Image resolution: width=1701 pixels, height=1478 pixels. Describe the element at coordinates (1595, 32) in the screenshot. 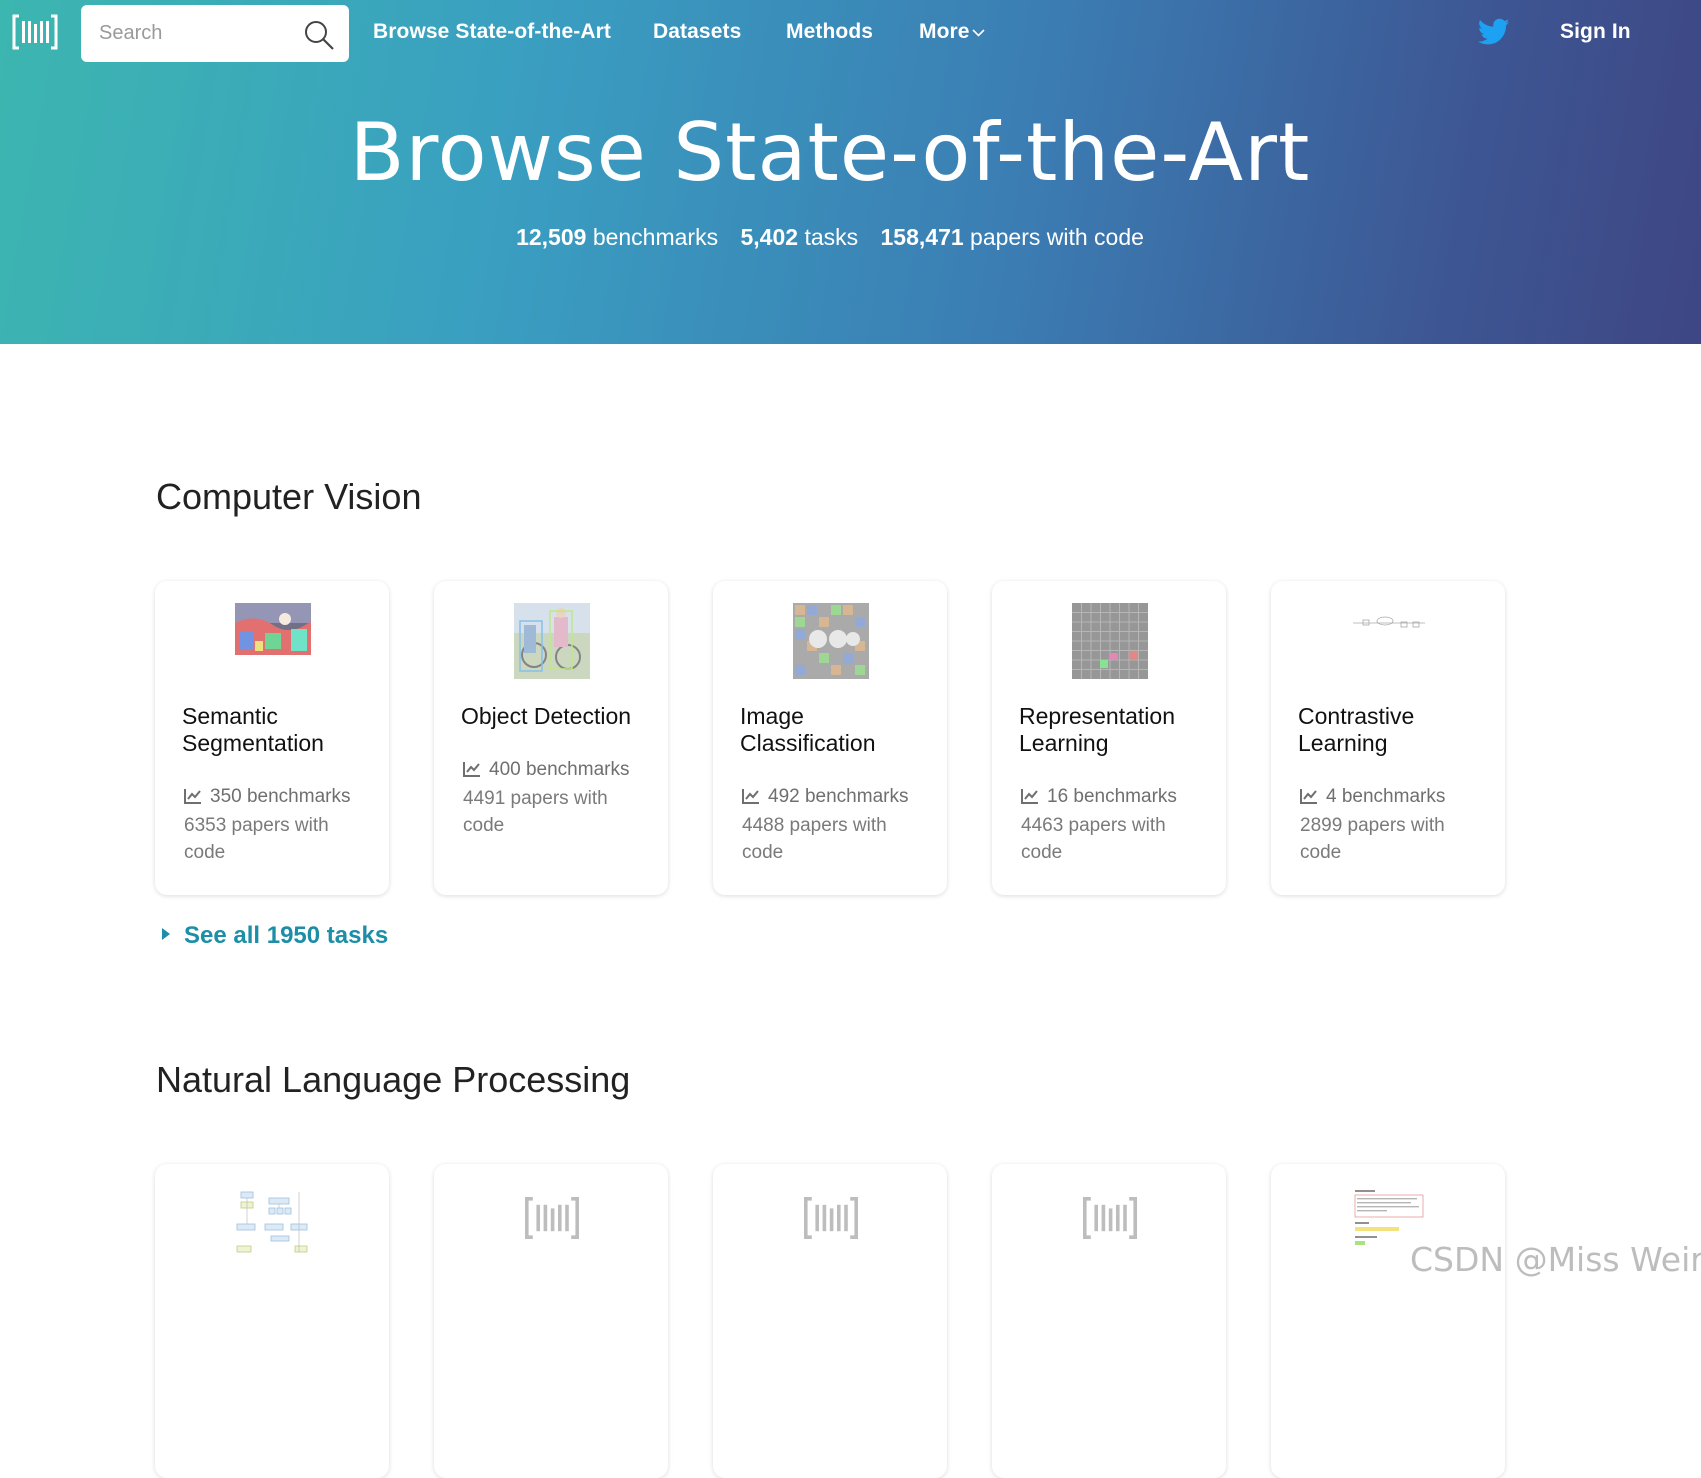

I see `sign-in-link: Sign In` at that location.